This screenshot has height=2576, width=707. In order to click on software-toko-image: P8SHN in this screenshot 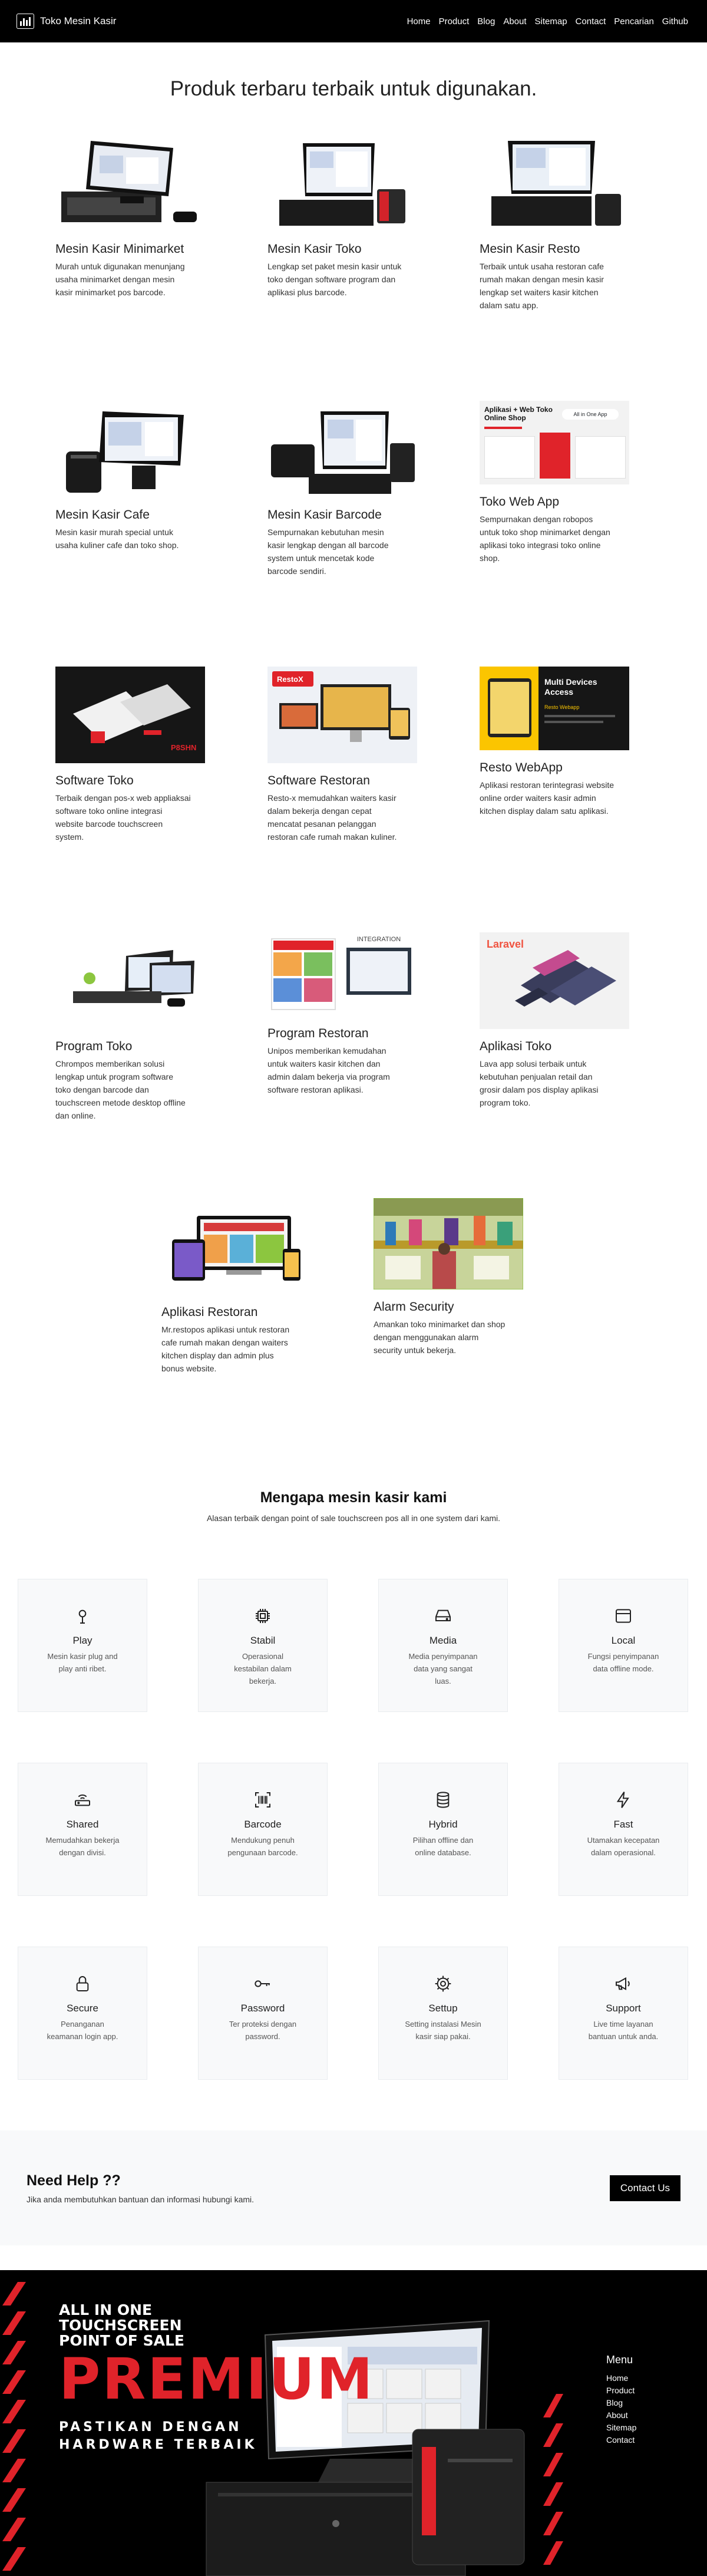, I will do `click(130, 715)`.